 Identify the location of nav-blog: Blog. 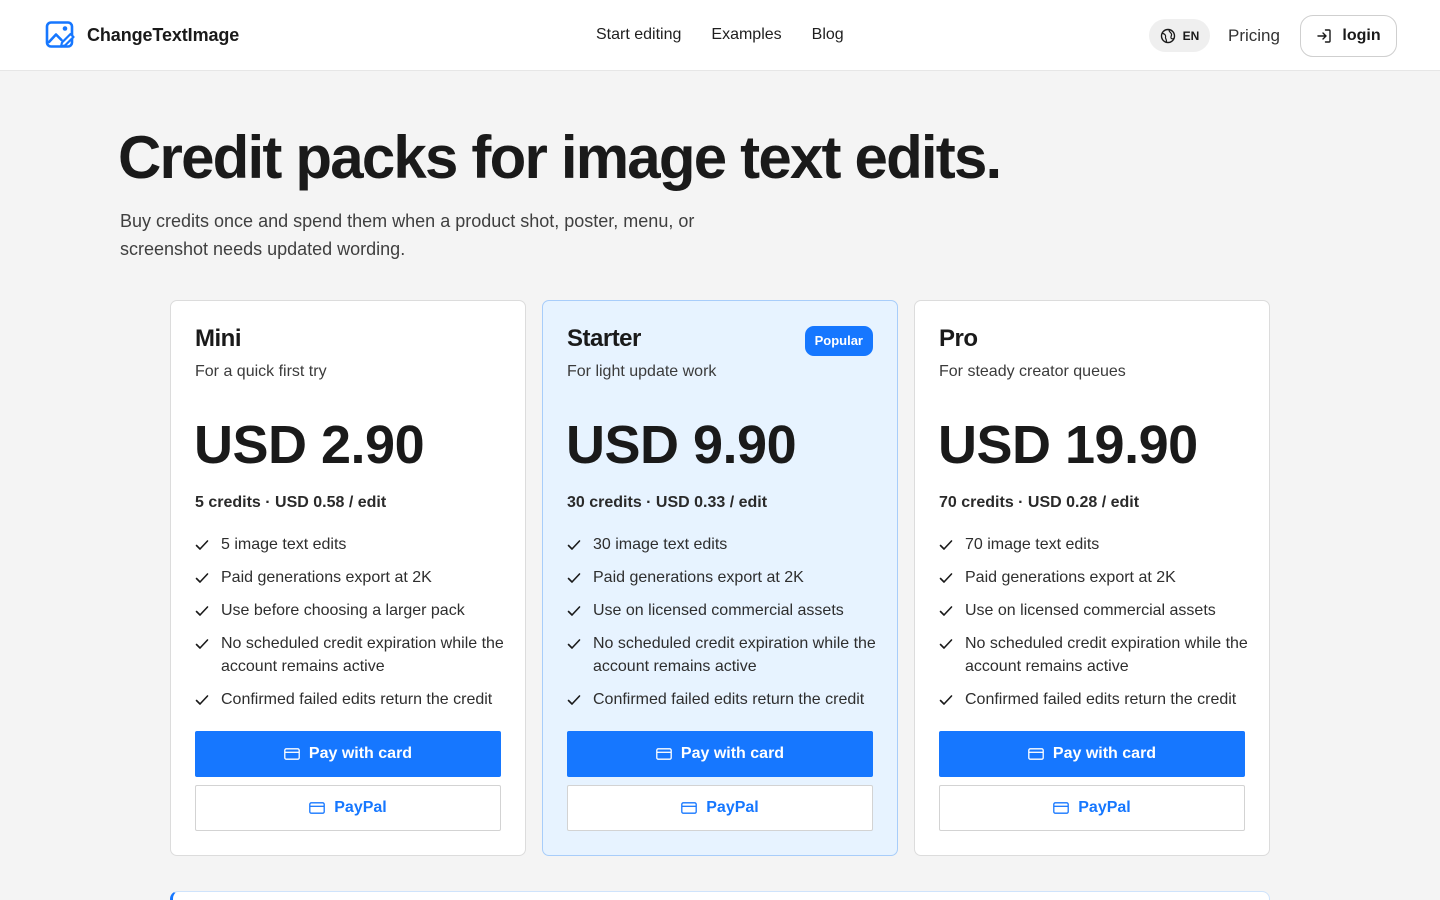
(828, 35).